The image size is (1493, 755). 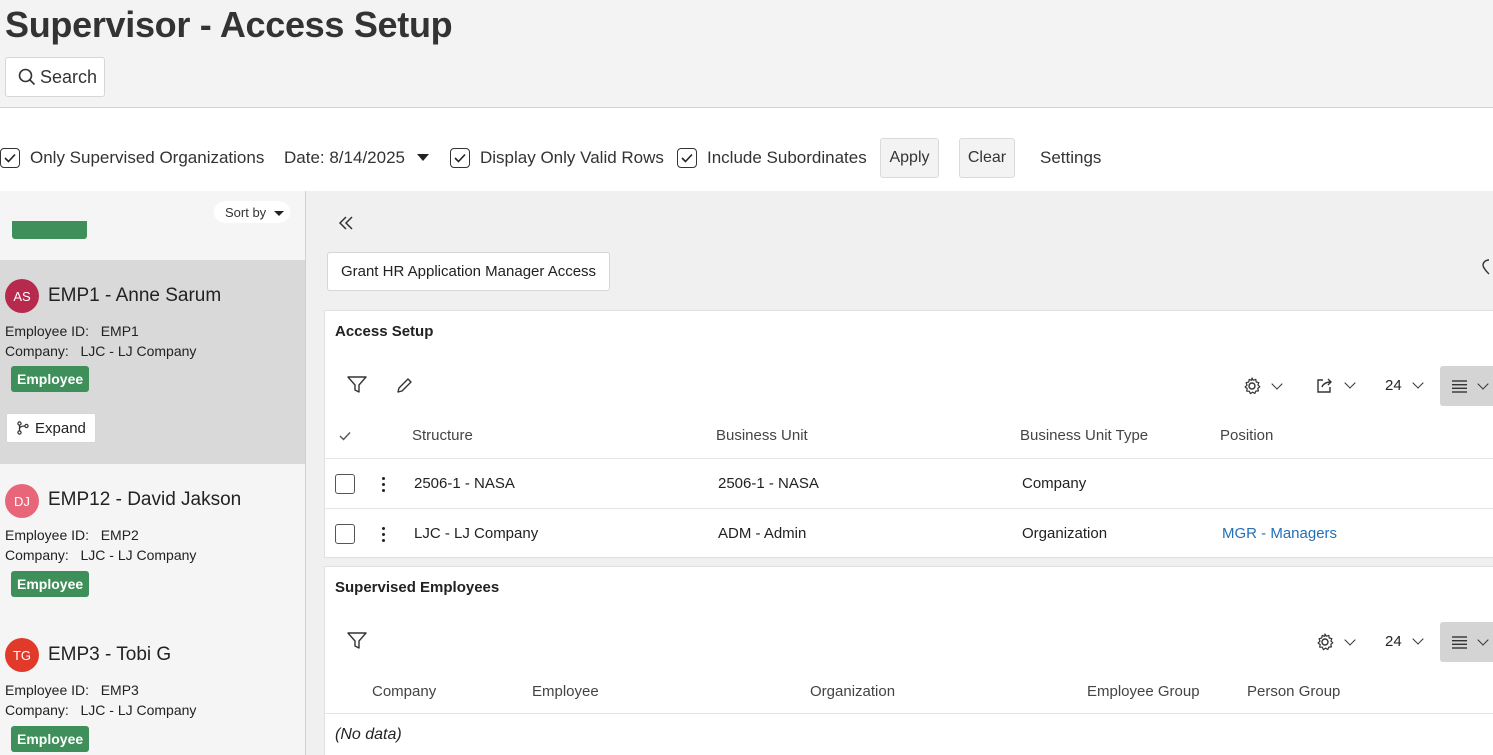 What do you see at coordinates (110, 654) in the screenshot?
I see `employee-name: EMP3 - Tobi G` at bounding box center [110, 654].